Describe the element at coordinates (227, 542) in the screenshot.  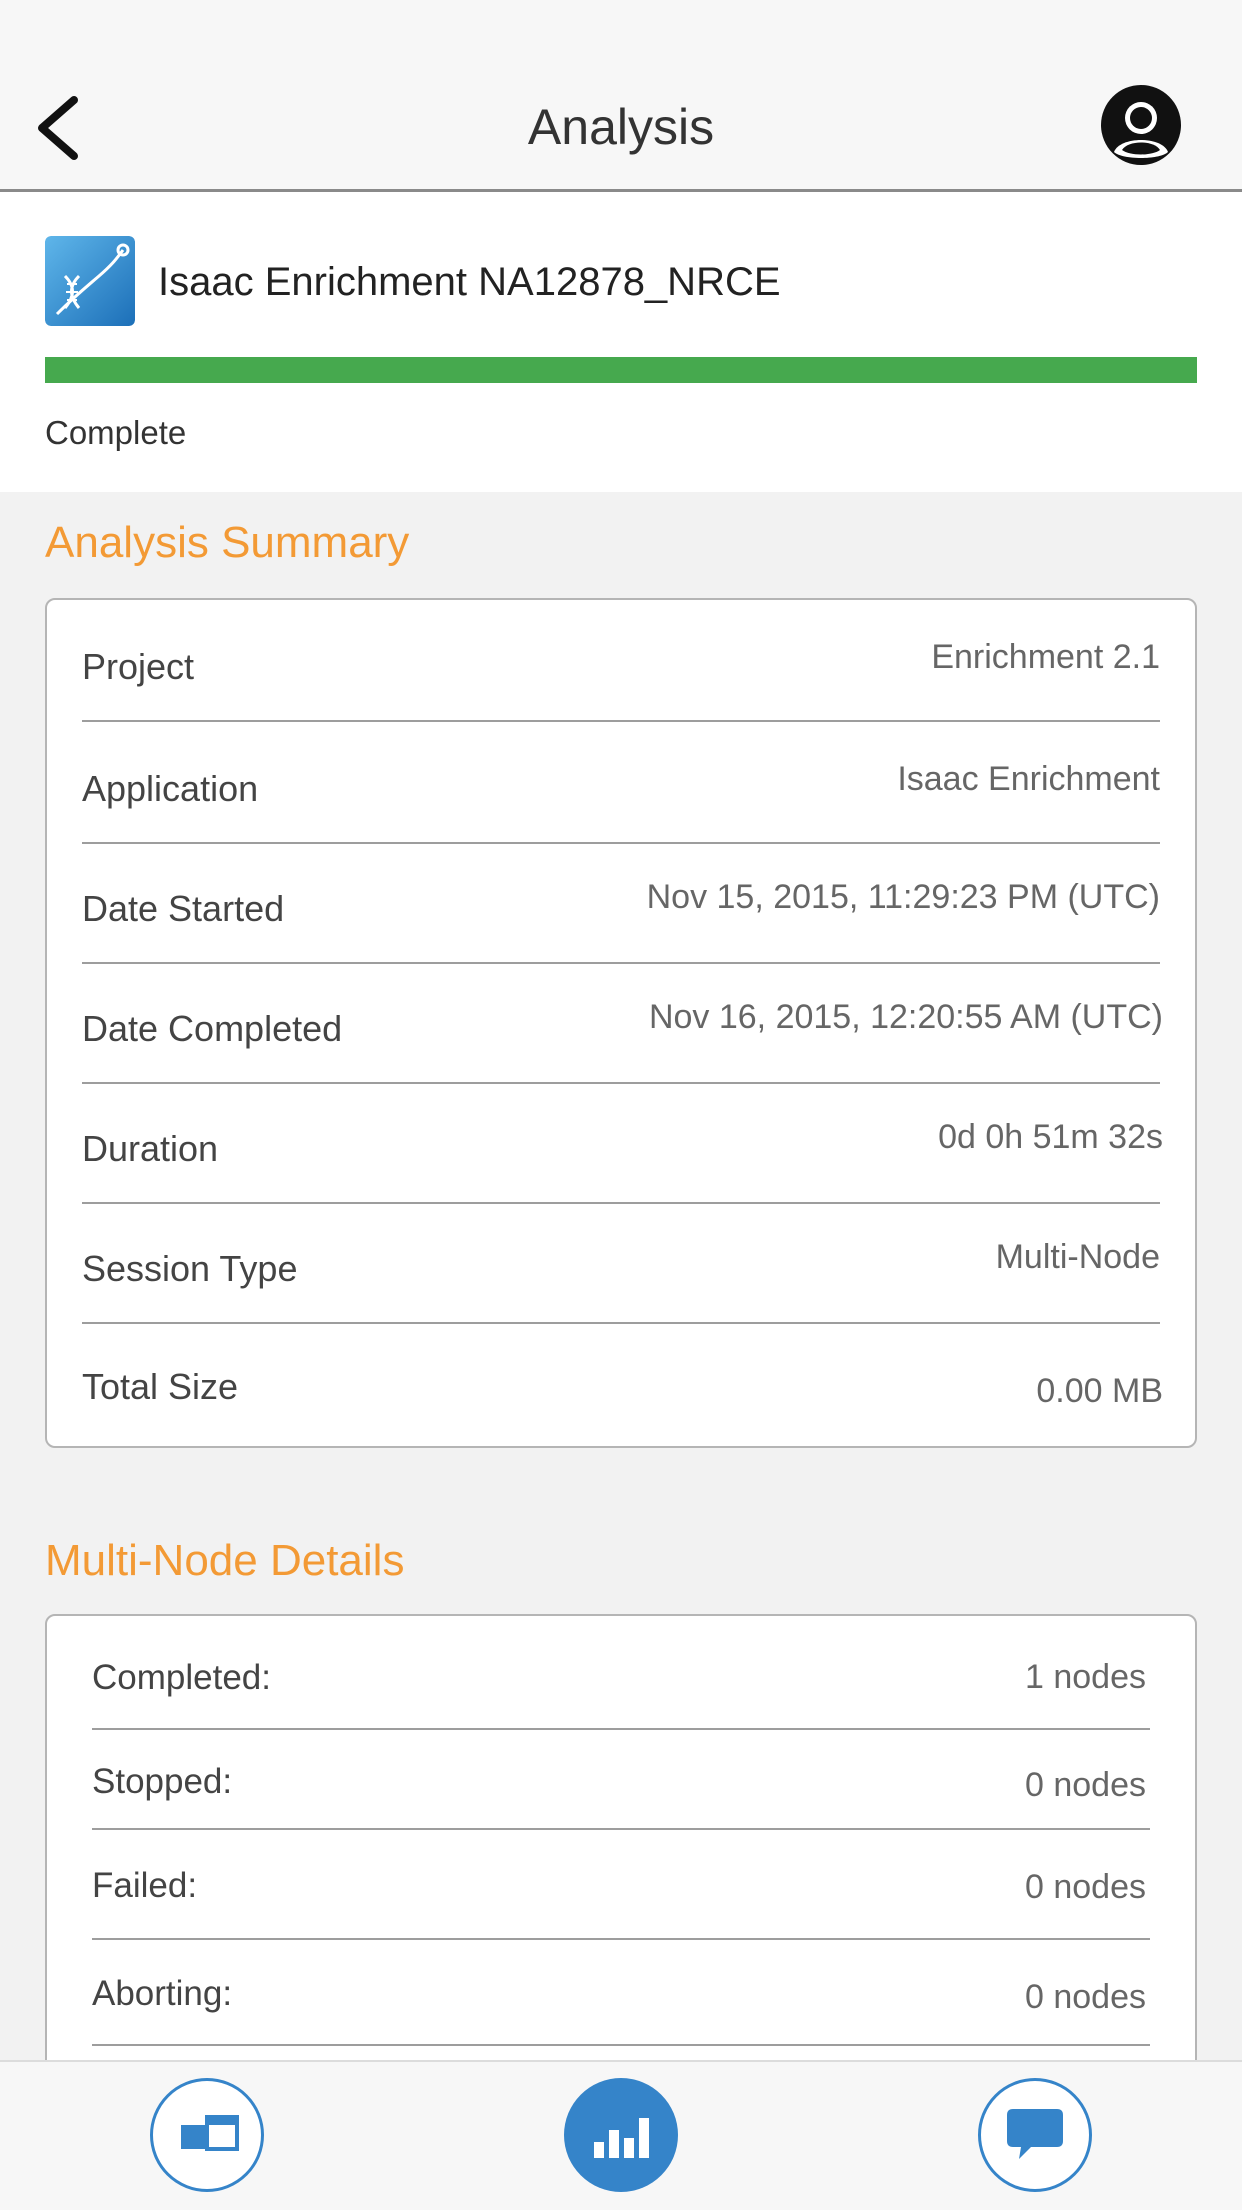
I see `analysis-summary-title: Analysis Summary` at that location.